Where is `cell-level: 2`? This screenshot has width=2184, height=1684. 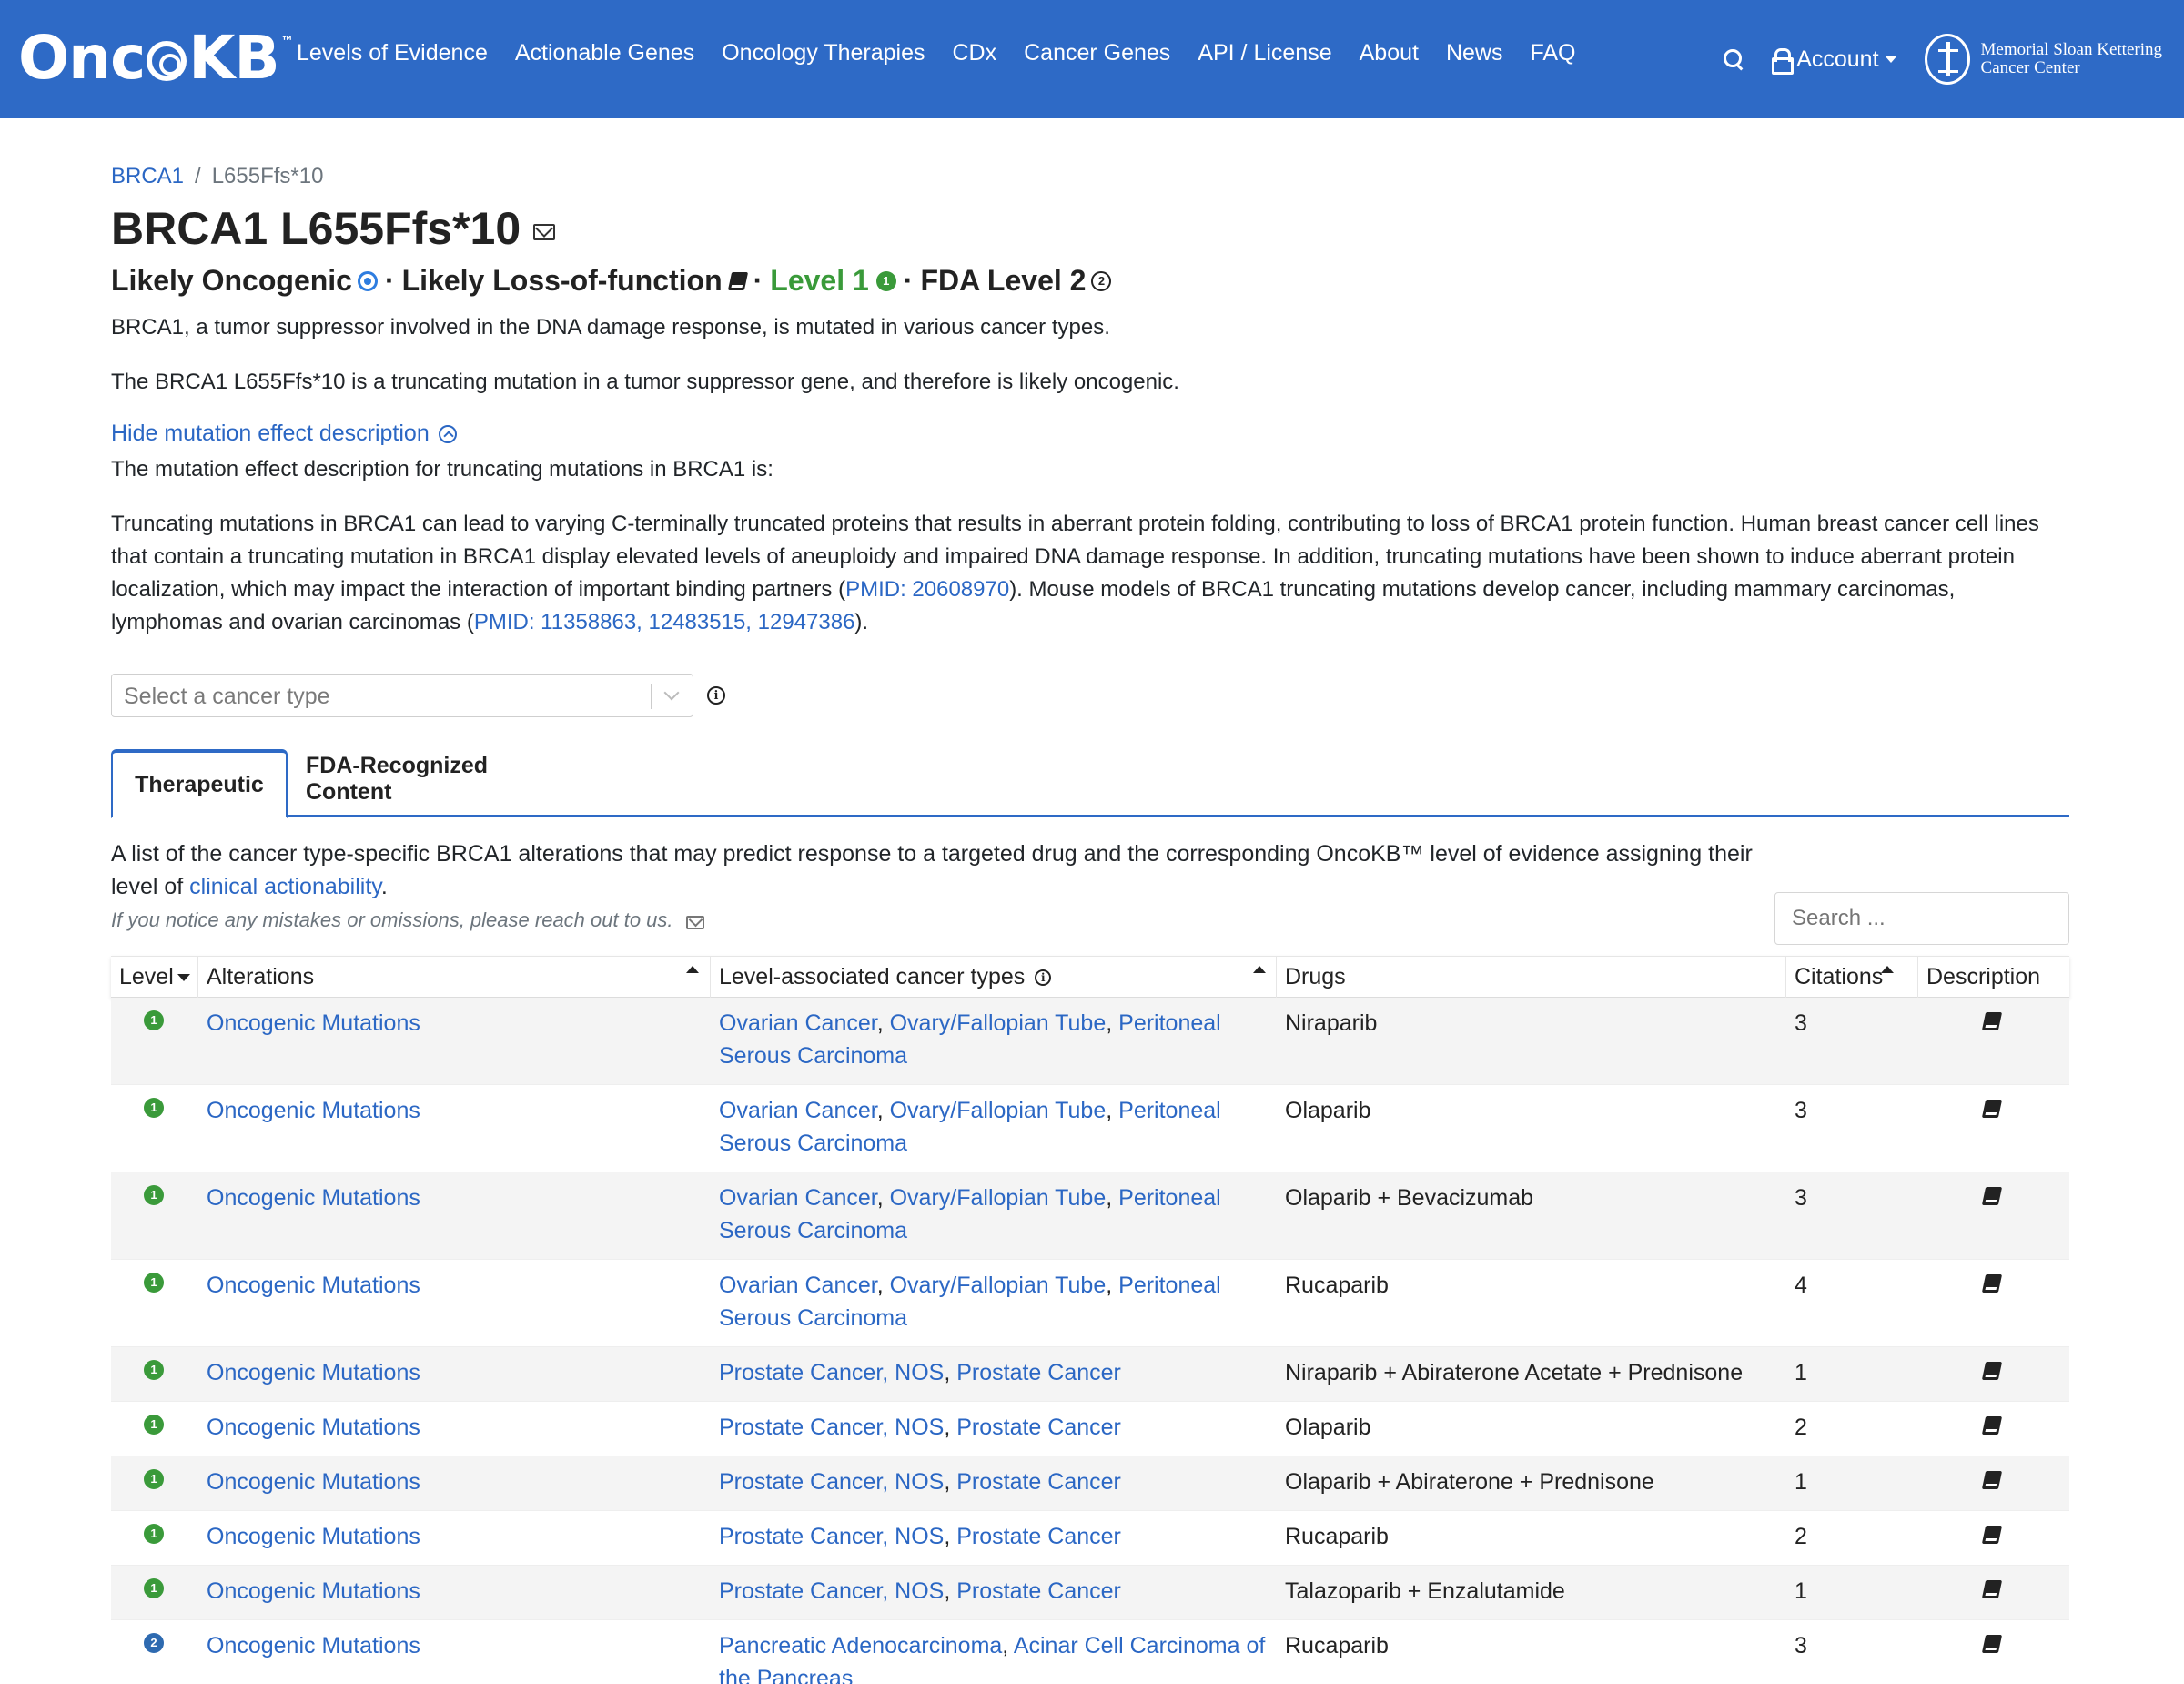 cell-level: 2 is located at coordinates (155, 1652).